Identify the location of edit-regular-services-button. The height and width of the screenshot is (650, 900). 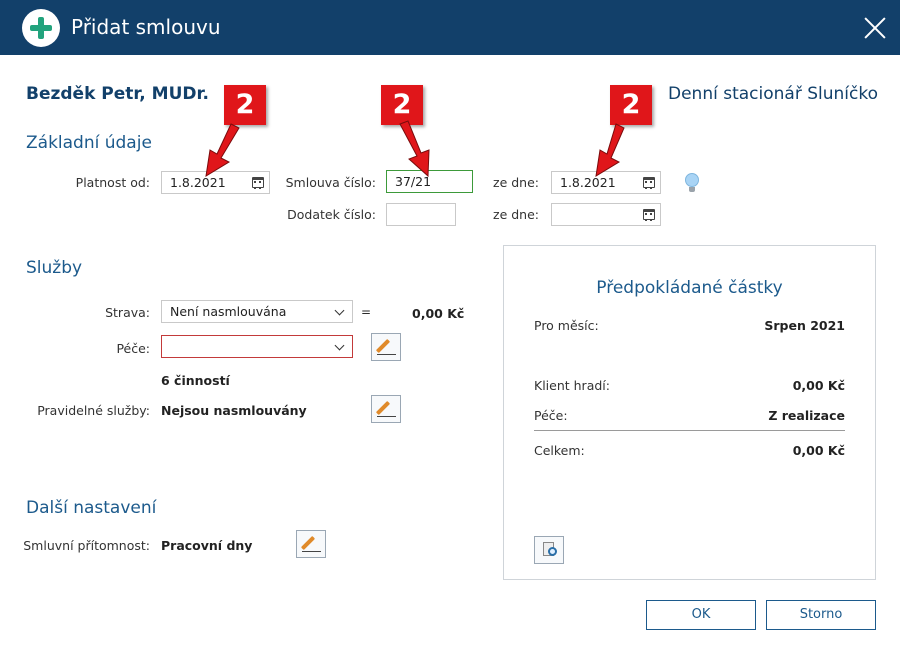
(386, 409).